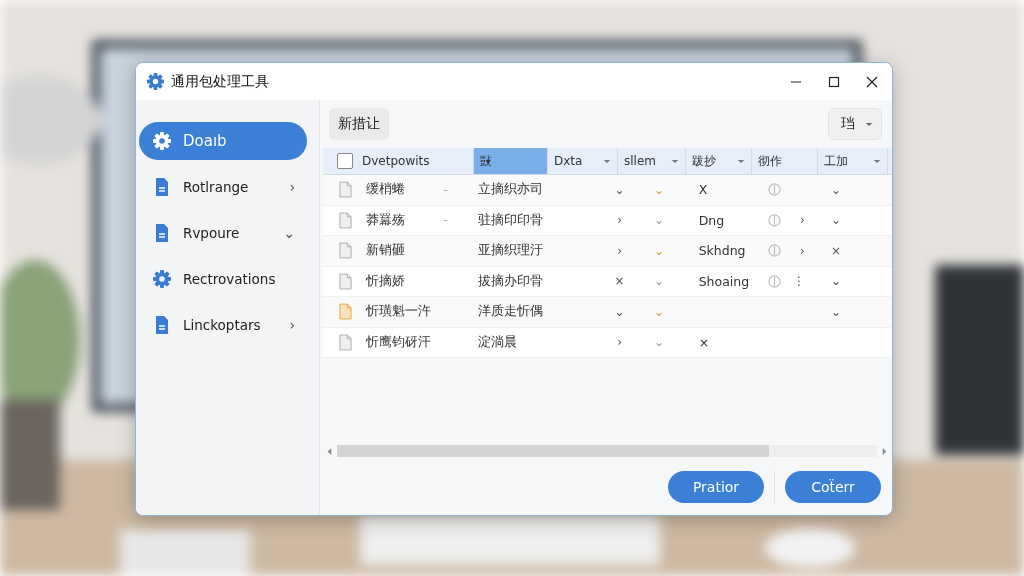 Image resolution: width=1024 pixels, height=576 pixels. What do you see at coordinates (510, 190) in the screenshot?
I see `table-cell: 立摘织亦司` at bounding box center [510, 190].